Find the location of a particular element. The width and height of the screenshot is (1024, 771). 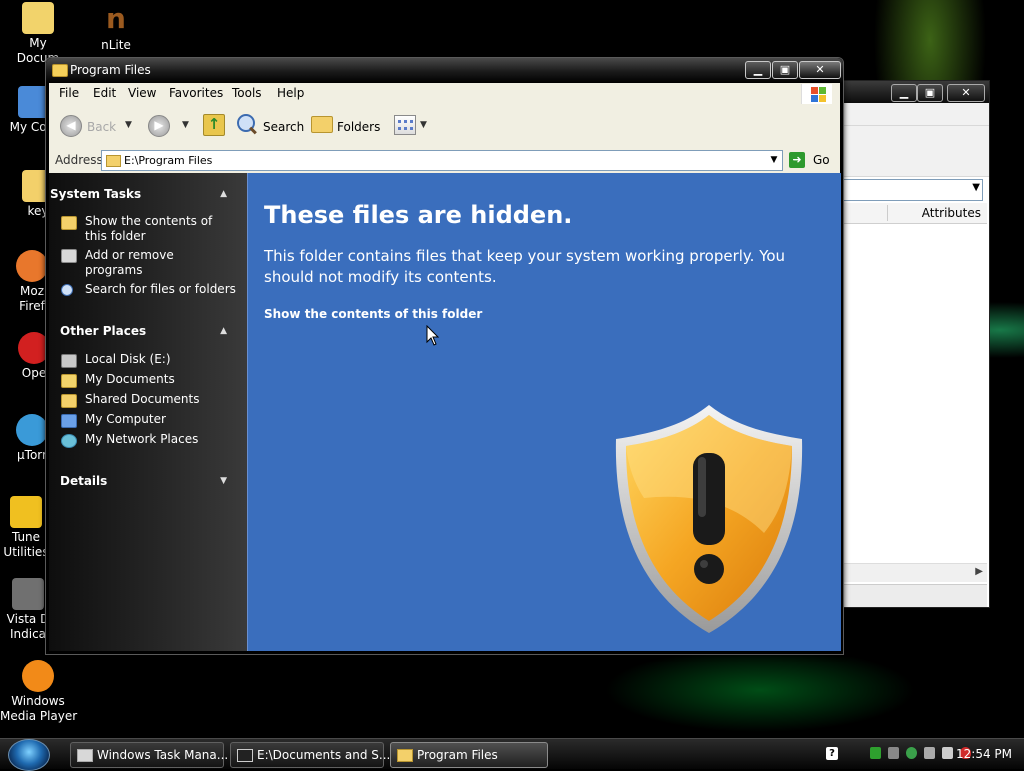

up-folder-icon: ↑ is located at coordinates (214, 125).